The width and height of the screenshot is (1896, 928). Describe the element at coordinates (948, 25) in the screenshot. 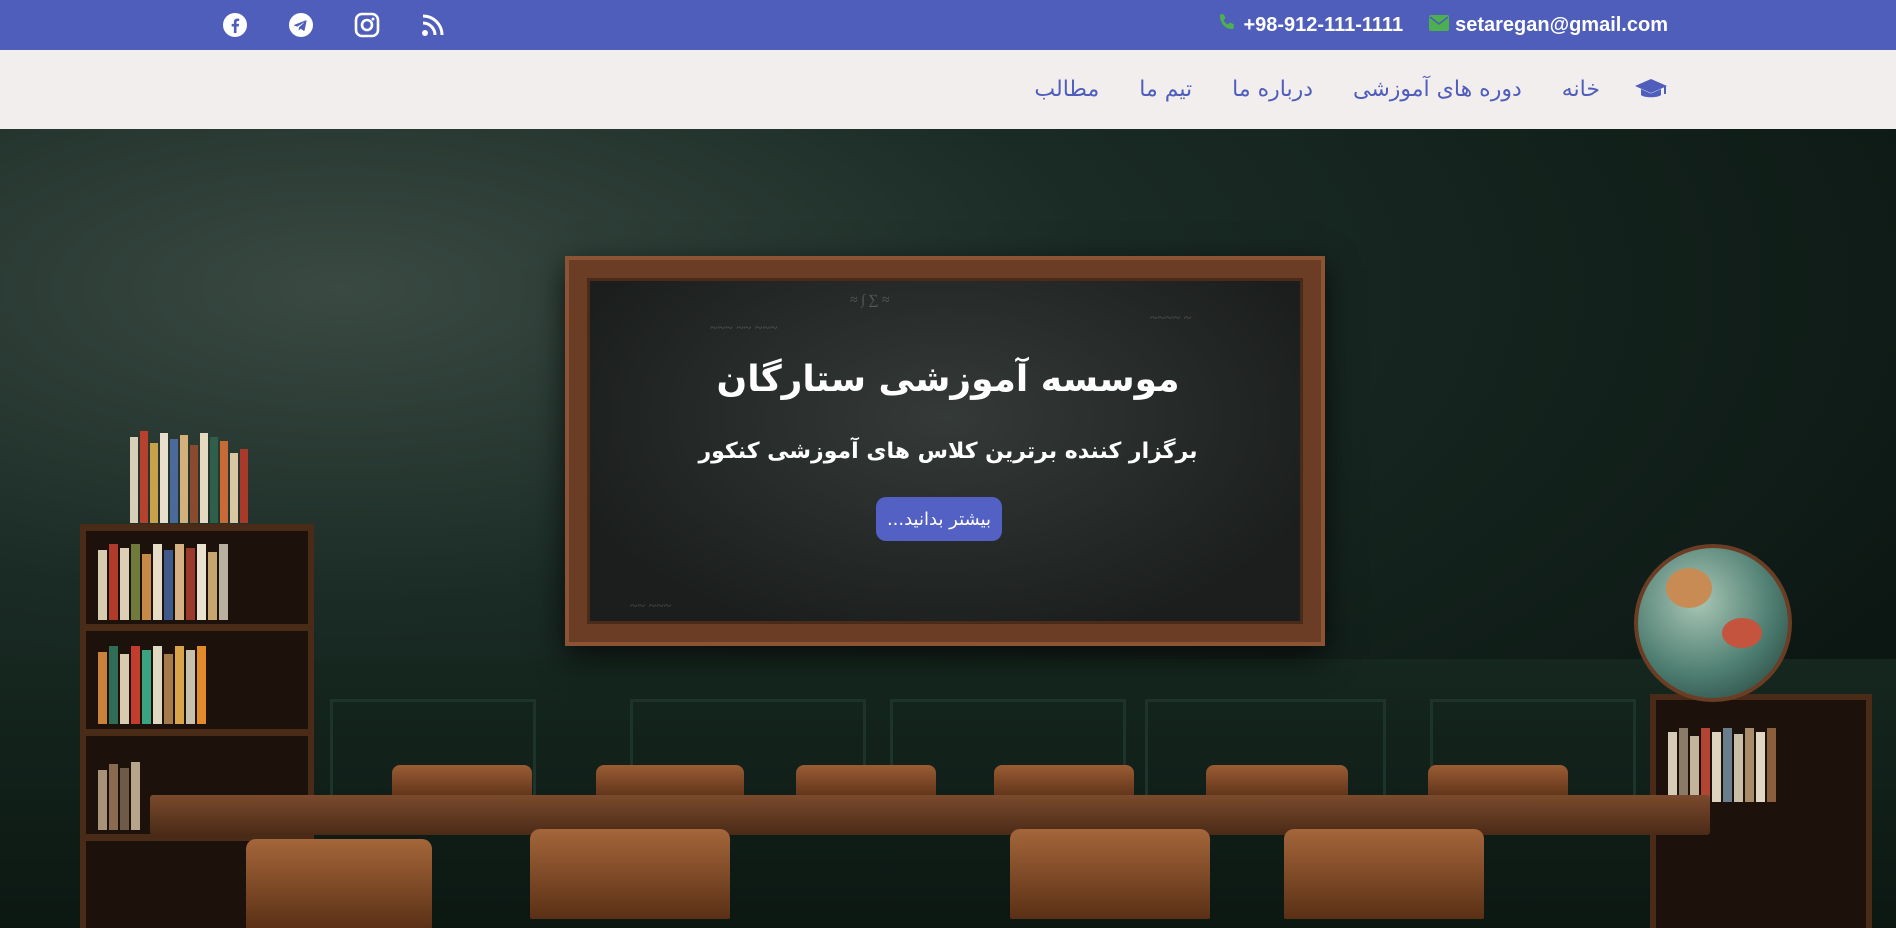

I see `top-bar: +98-912-111-1111 setaregan@gmail.com` at that location.